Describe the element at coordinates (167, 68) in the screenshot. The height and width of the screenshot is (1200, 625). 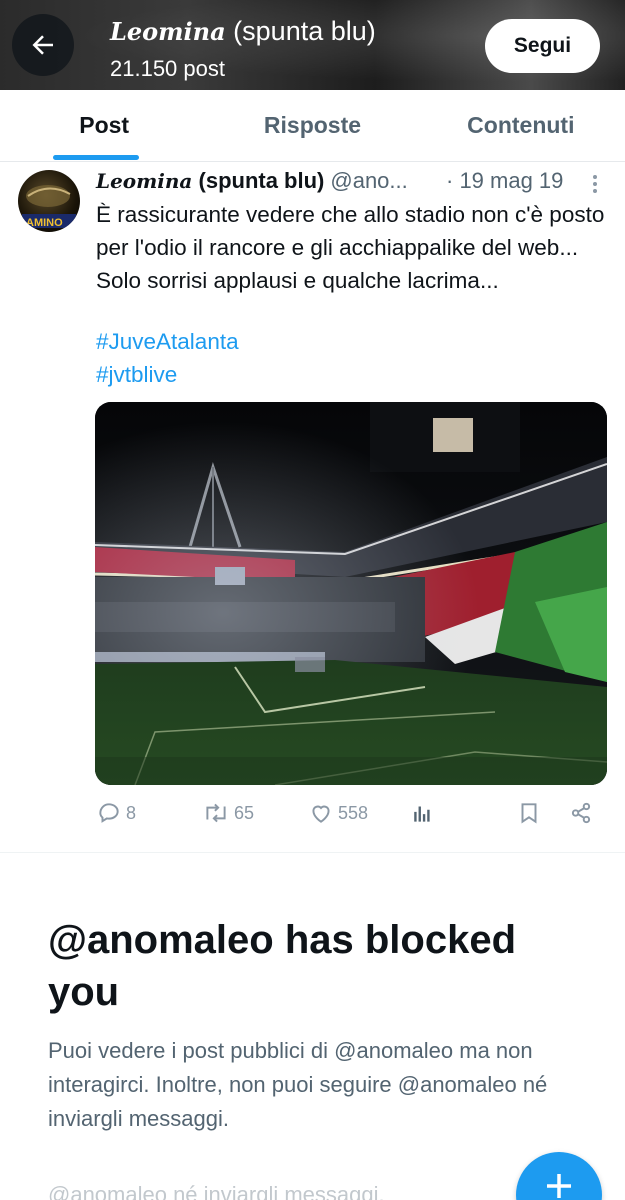
I see `post-count: 21.150 post` at that location.